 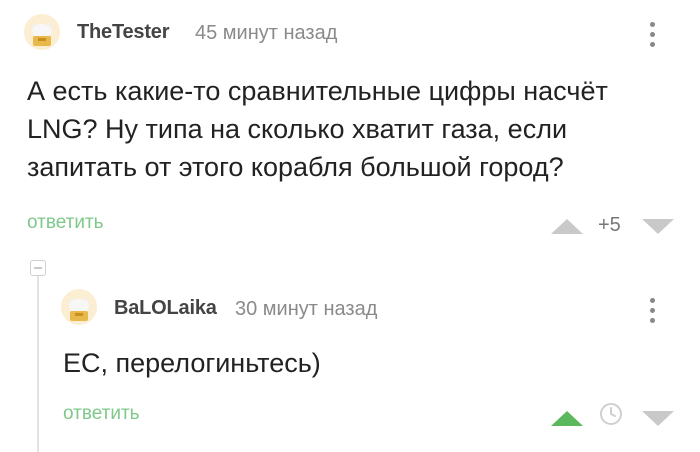 I want to click on comment-author: TheTester, so click(x=123, y=32).